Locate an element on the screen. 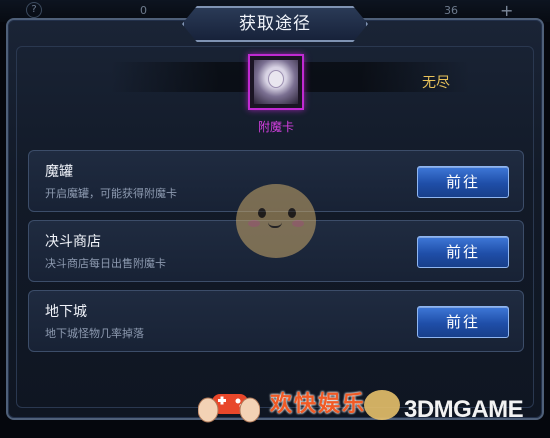 The height and width of the screenshot is (438, 550). source-desc: 开启魔罐，可能获得附魔卡 is located at coordinates (111, 193).